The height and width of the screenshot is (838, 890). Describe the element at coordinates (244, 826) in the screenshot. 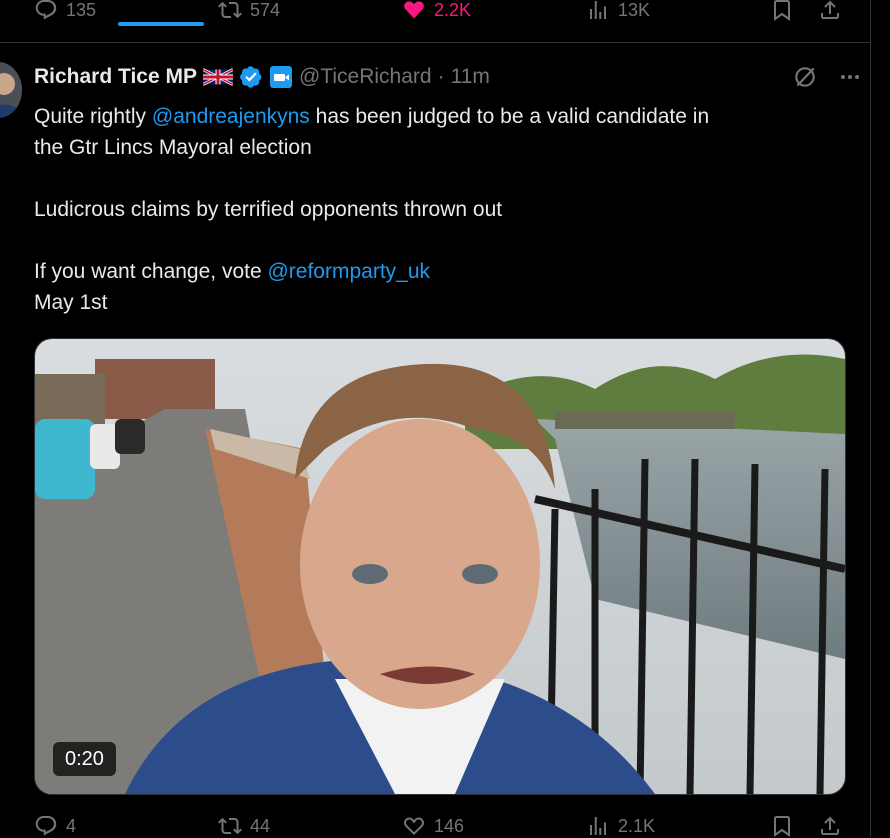

I see `repost-button: 44` at that location.